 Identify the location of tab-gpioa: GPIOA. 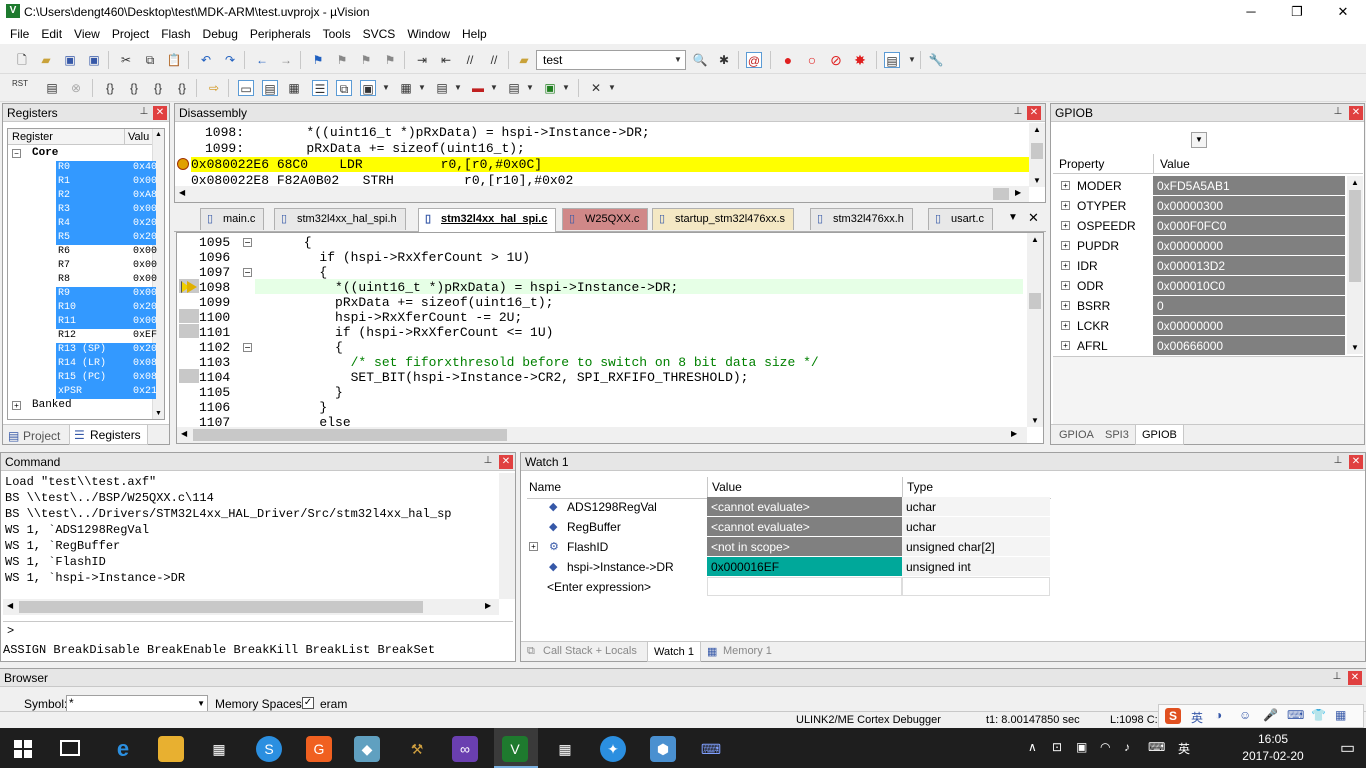
(1076, 435).